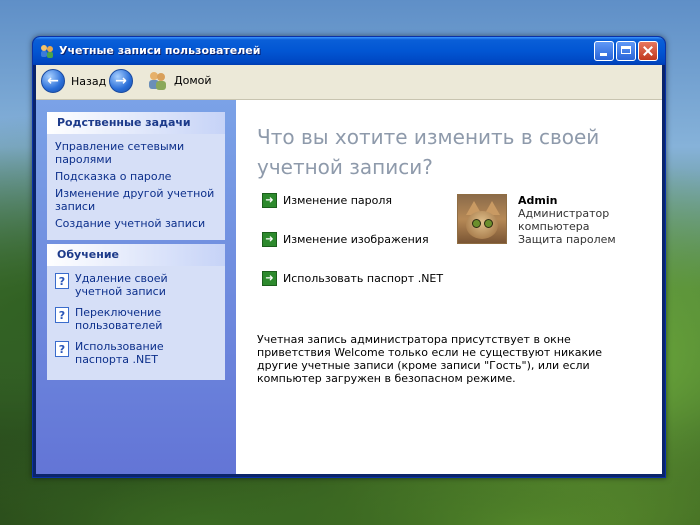 Image resolution: width=700 pixels, height=525 pixels. I want to click on cat-eye-right, so click(488, 223).